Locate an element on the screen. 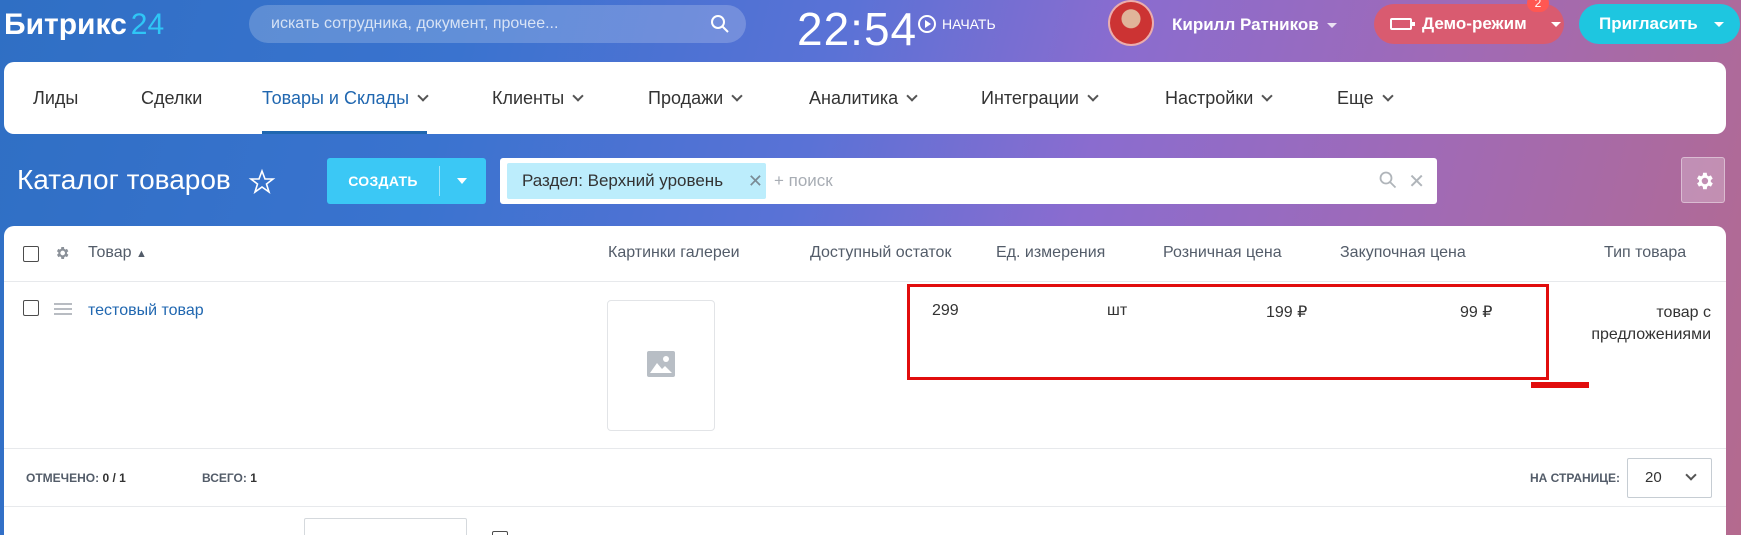 The height and width of the screenshot is (535, 1741). nav-label: Клиенты is located at coordinates (528, 98).